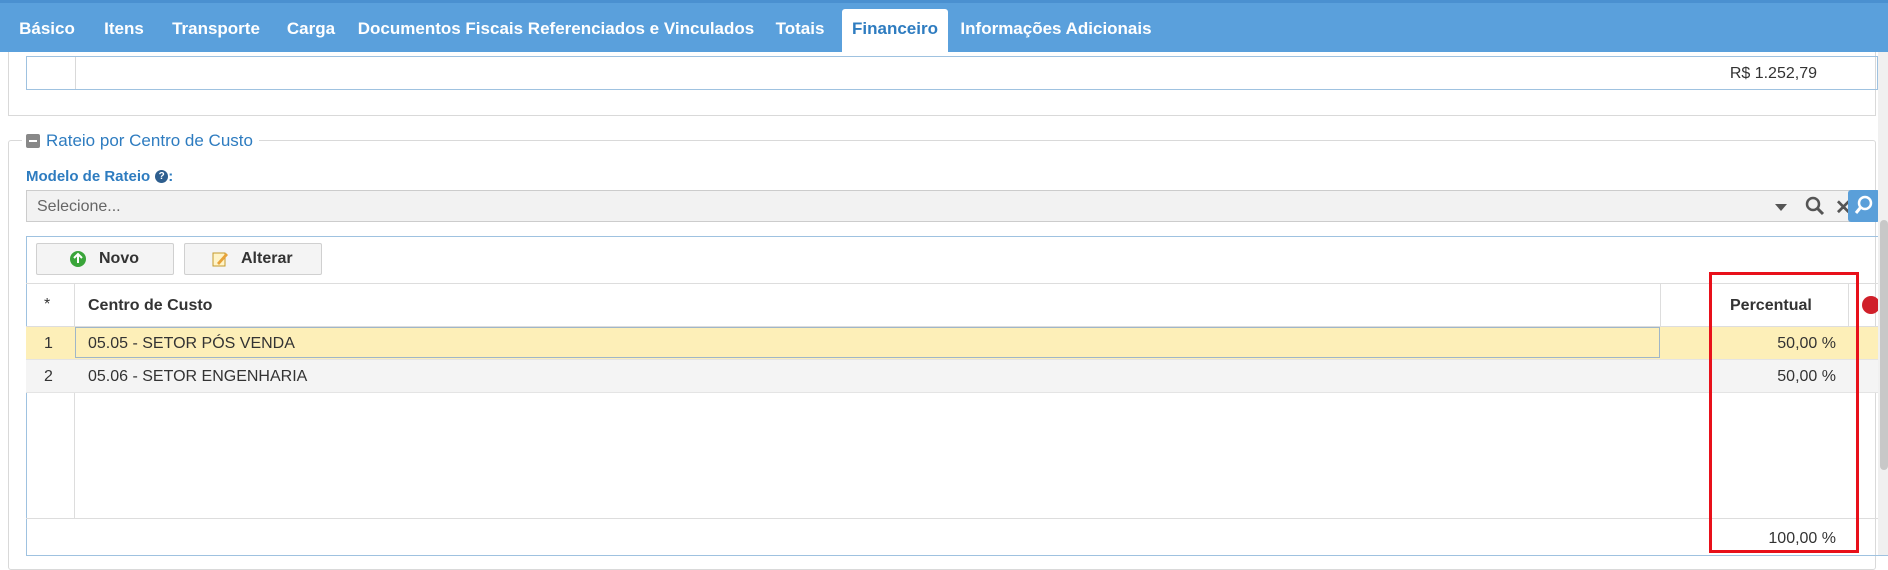  Describe the element at coordinates (33, 141) in the screenshot. I see `collapse-icon` at that location.